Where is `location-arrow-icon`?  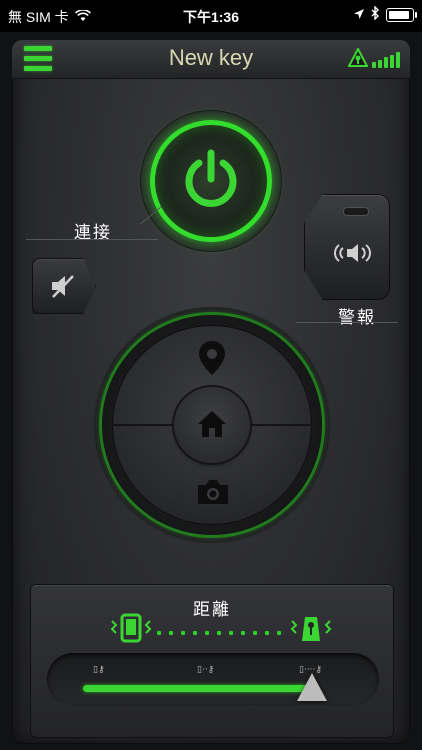
location-arrow-icon is located at coordinates (359, 15).